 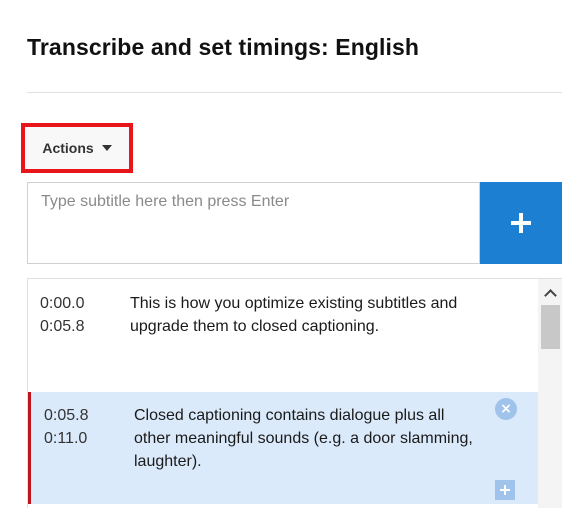 What do you see at coordinates (506, 409) in the screenshot?
I see `close-circle-icon: ×` at bounding box center [506, 409].